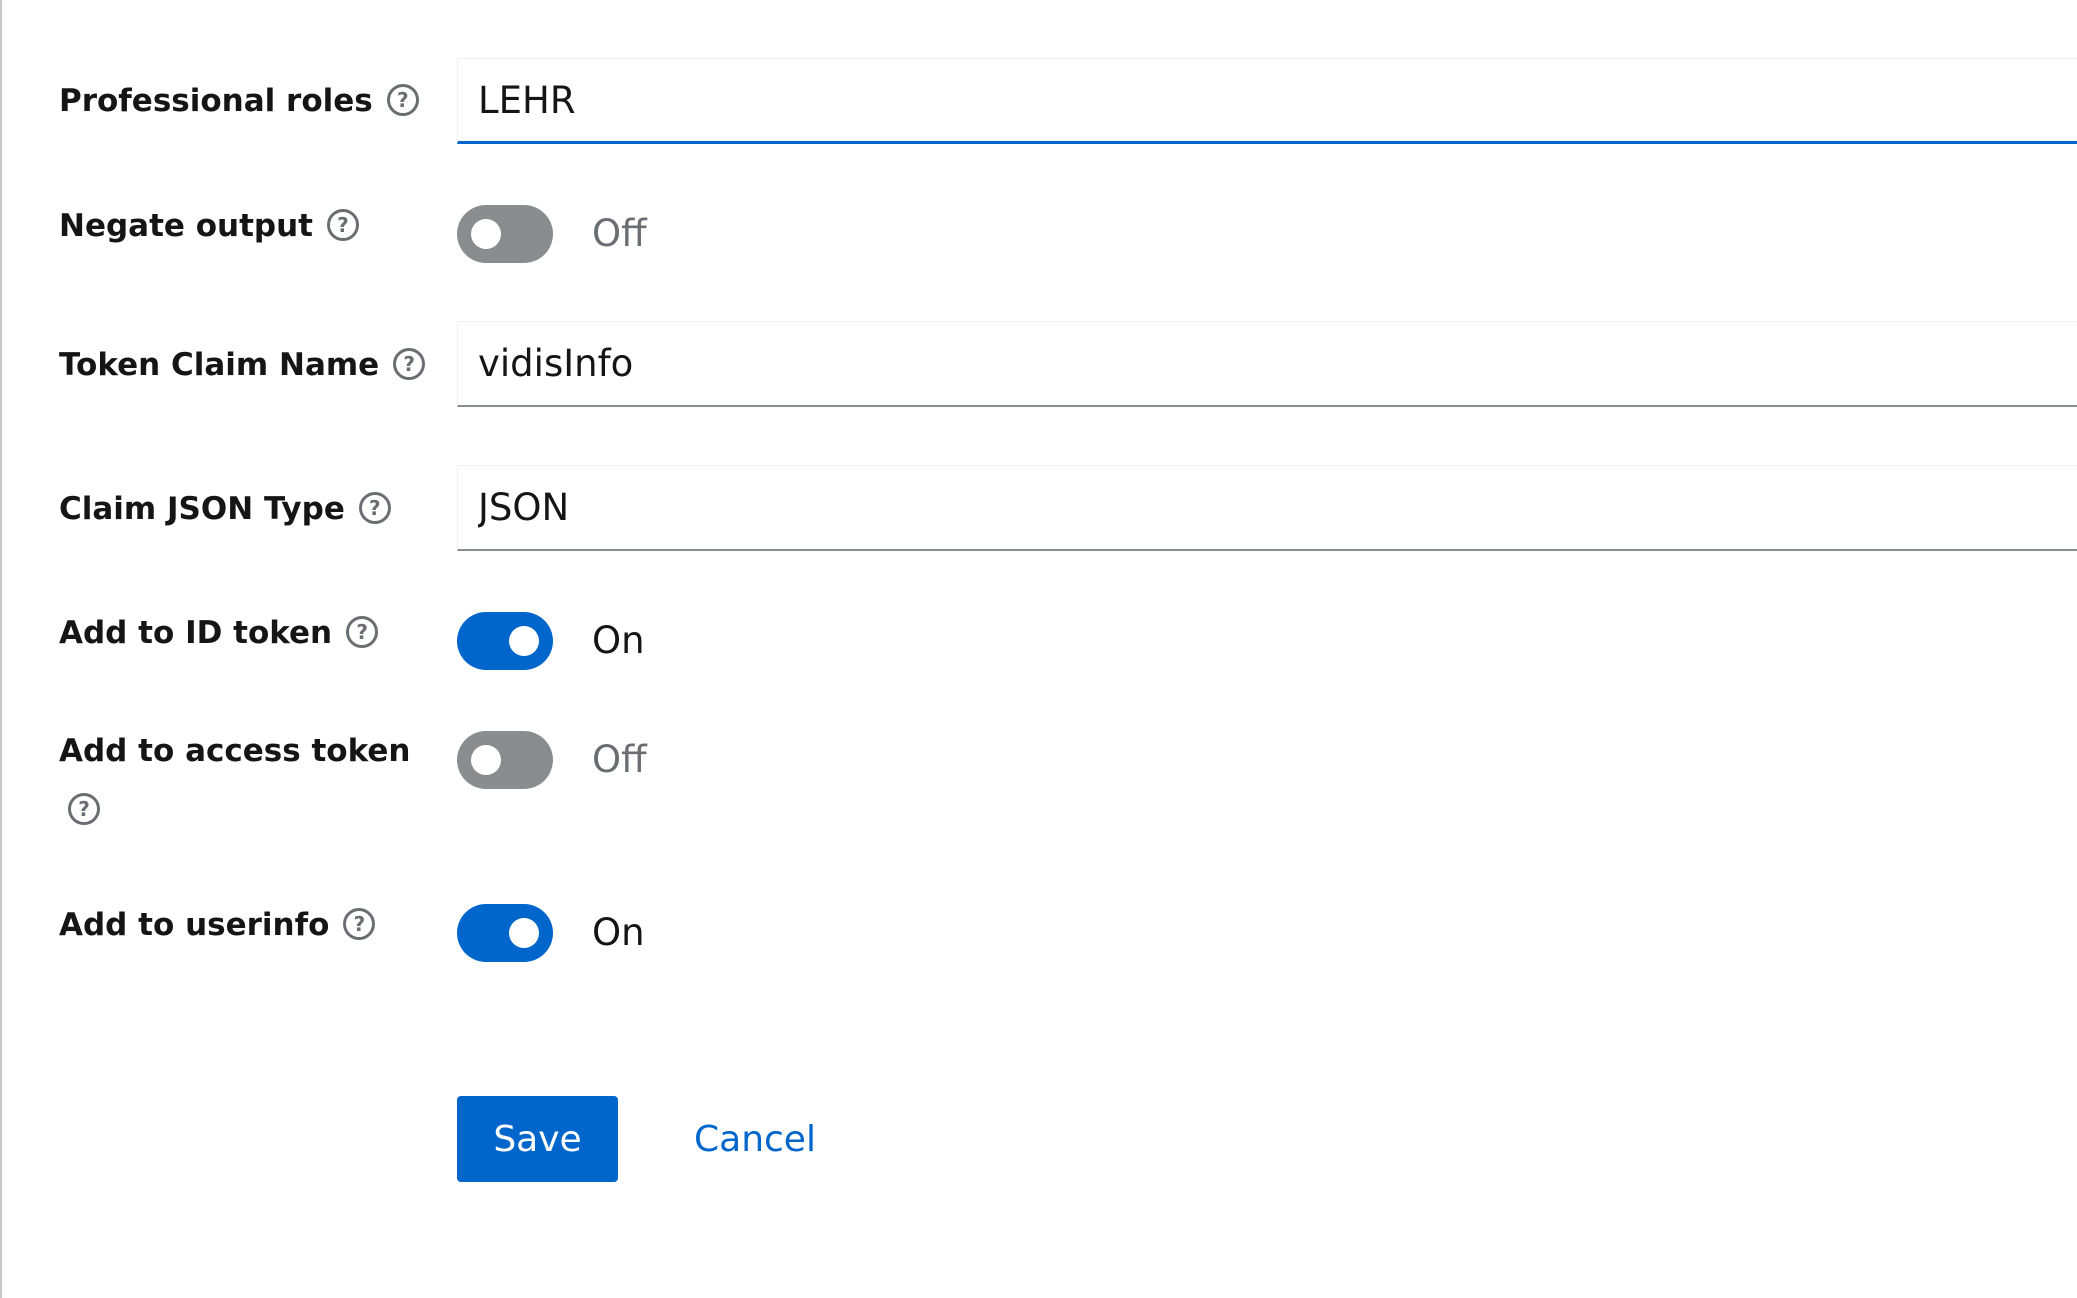  I want to click on add-to-id-token-label: Add to ID token?, so click(219, 633).